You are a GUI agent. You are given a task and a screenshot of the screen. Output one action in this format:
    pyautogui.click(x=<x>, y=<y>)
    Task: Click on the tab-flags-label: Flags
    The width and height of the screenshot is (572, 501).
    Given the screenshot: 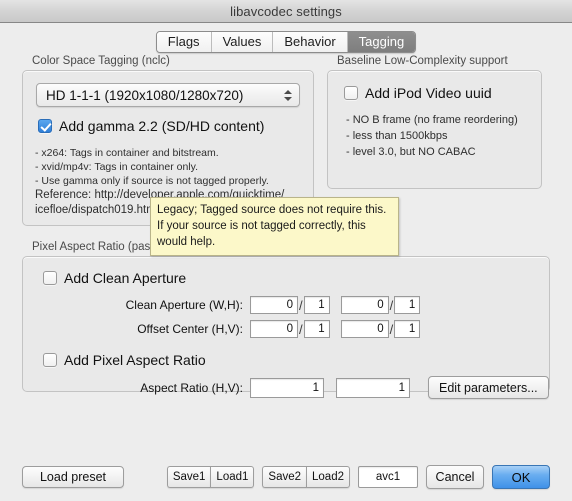 What is the action you would take?
    pyautogui.click(x=183, y=41)
    